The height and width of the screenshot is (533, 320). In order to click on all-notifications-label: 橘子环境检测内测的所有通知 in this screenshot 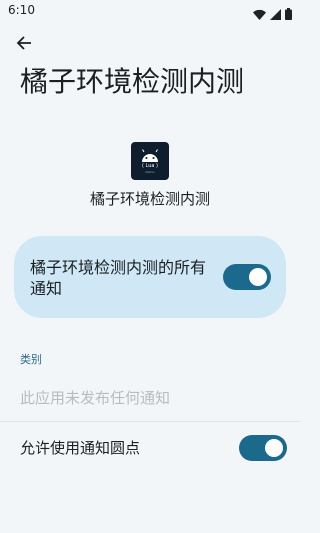, I will do `click(118, 278)`.